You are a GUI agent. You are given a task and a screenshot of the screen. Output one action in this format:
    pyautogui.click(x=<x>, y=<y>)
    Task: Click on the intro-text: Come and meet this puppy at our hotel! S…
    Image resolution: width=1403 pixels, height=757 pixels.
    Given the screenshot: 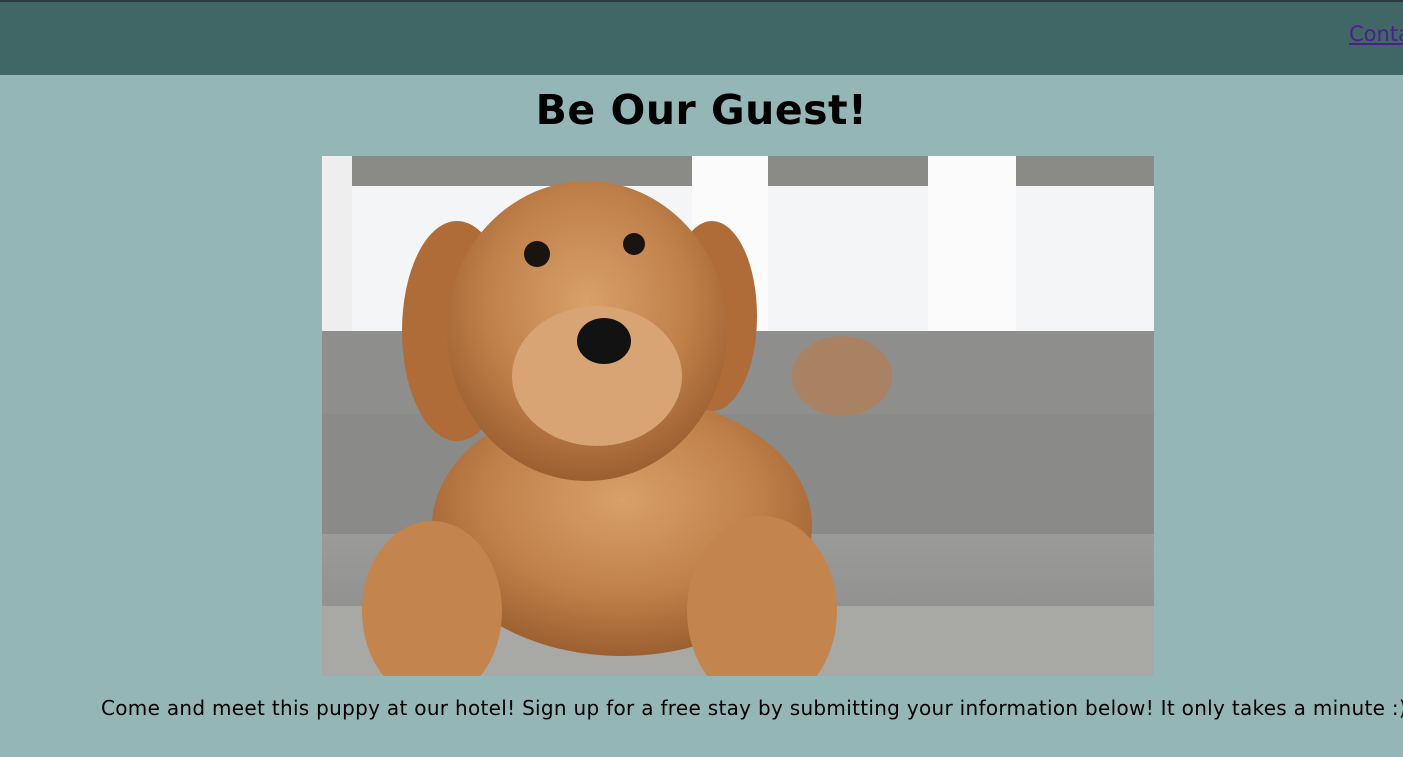 What is the action you would take?
    pyautogui.click(x=752, y=708)
    